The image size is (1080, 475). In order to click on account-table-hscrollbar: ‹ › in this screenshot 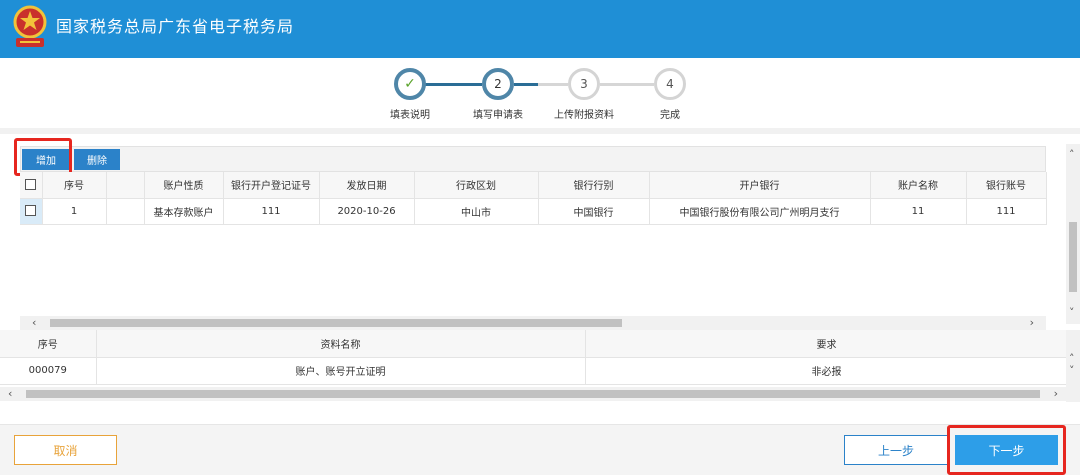, I will do `click(533, 323)`.